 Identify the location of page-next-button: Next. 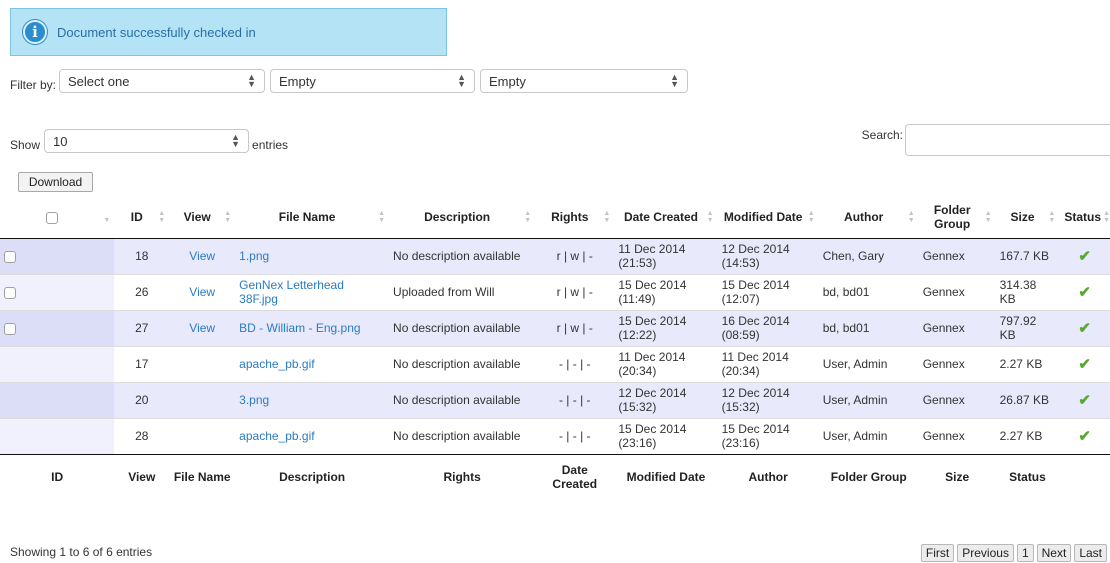
(1054, 553).